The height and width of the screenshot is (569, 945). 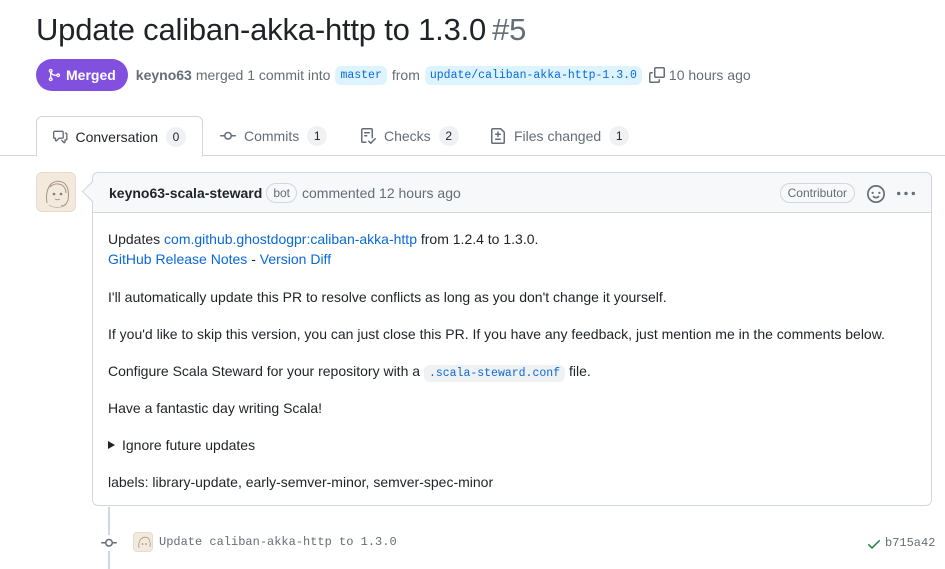 I want to click on ignore-updates-toggle: Ignore future updates, so click(x=181, y=445).